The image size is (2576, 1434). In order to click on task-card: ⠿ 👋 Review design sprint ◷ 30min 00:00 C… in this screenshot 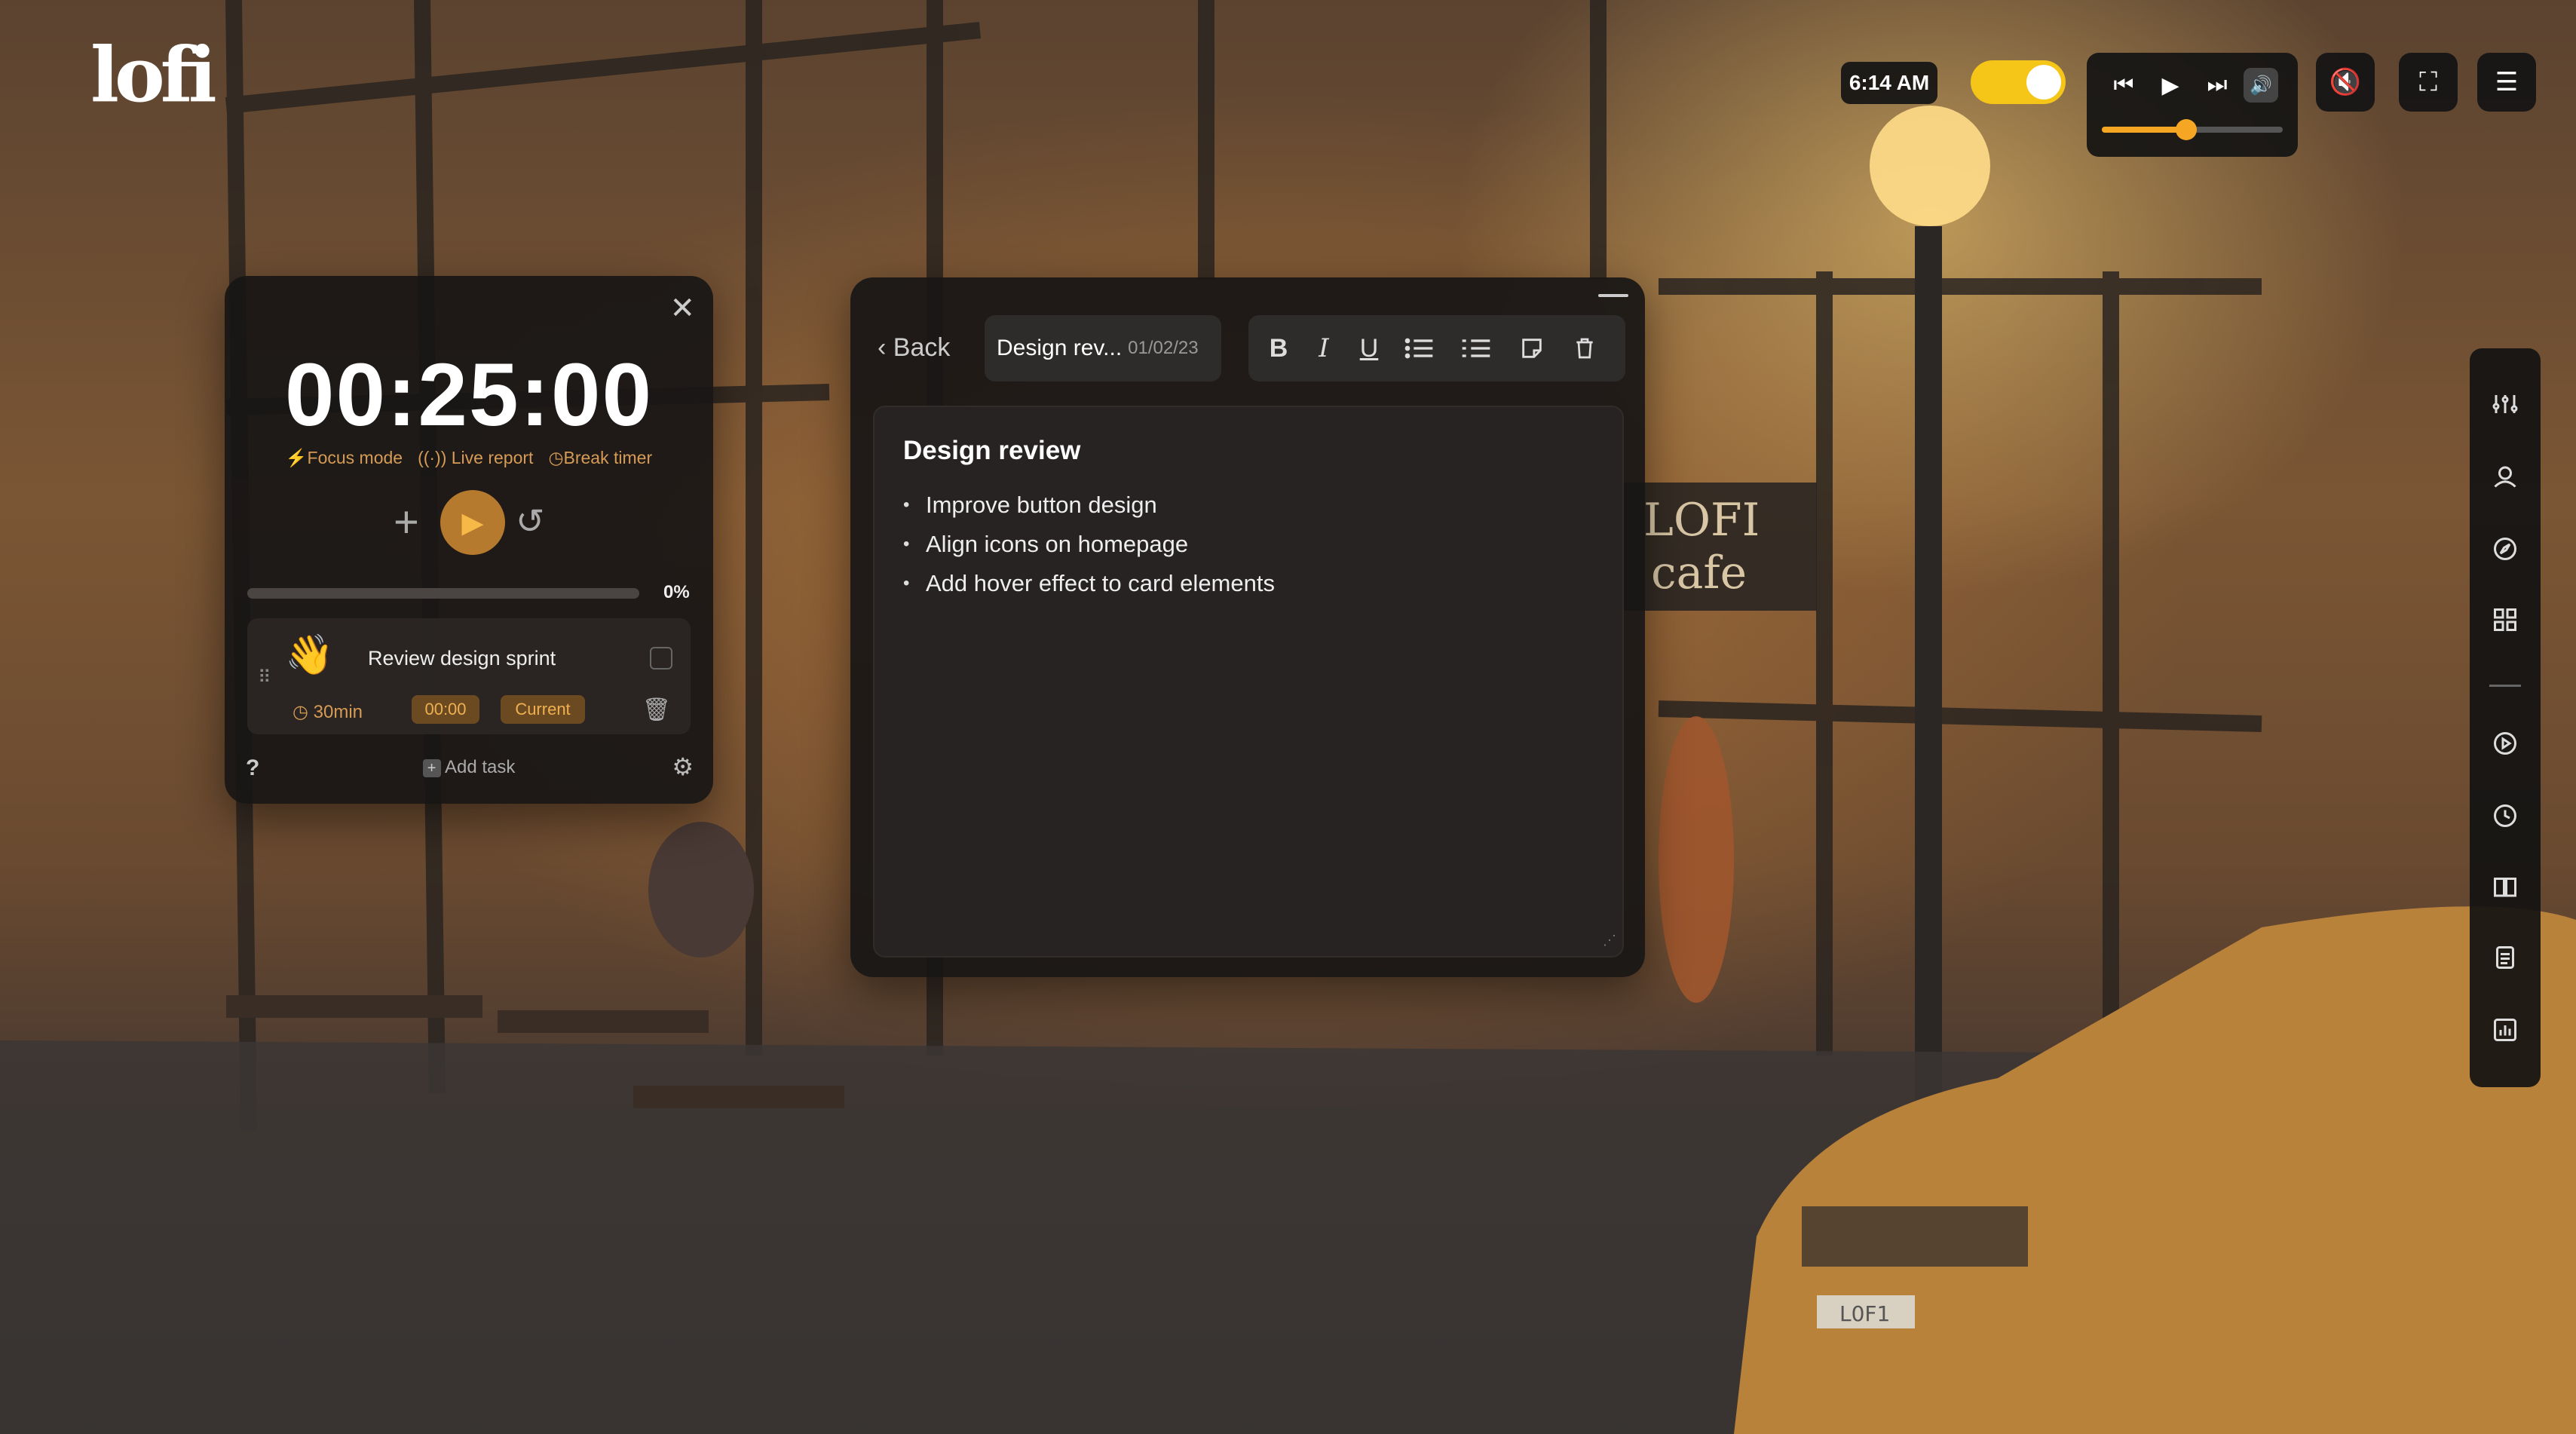, I will do `click(469, 676)`.